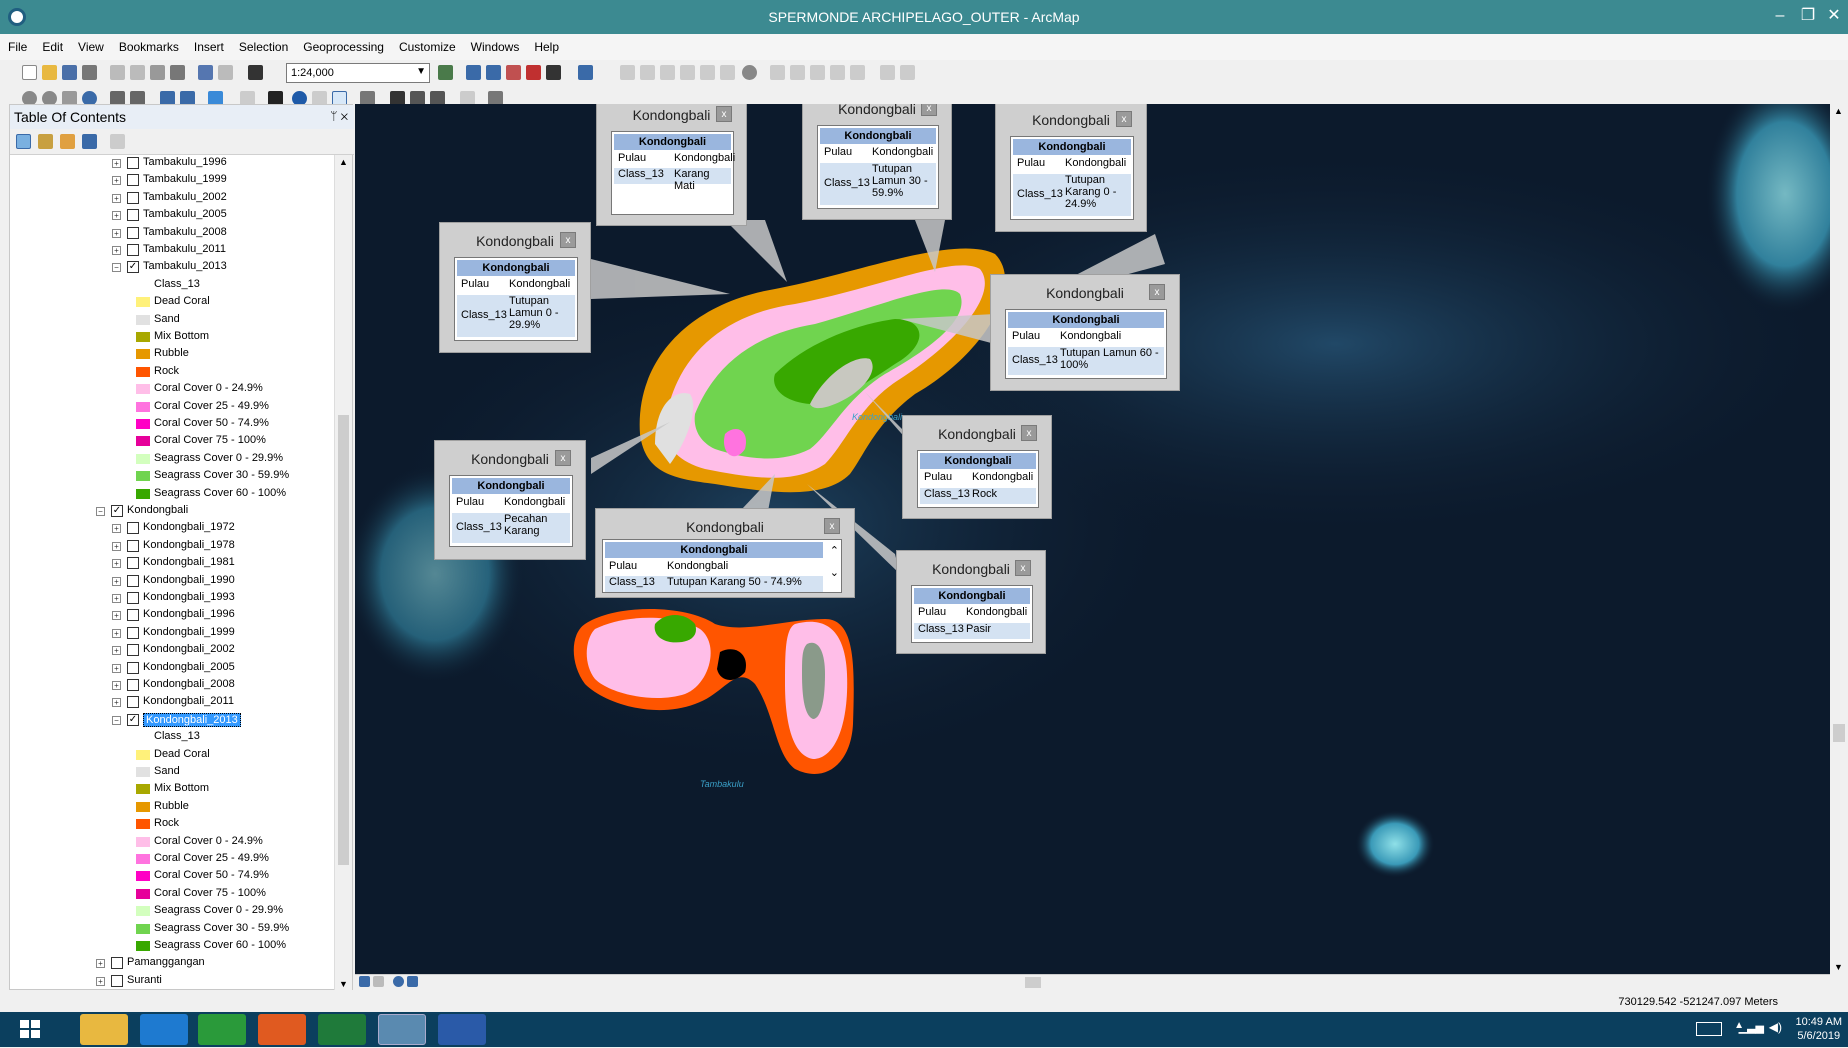 Image resolution: width=1848 pixels, height=1048 pixels. Describe the element at coordinates (189, 684) in the screenshot. I see `layer-name: Kondongbali_2008` at that location.